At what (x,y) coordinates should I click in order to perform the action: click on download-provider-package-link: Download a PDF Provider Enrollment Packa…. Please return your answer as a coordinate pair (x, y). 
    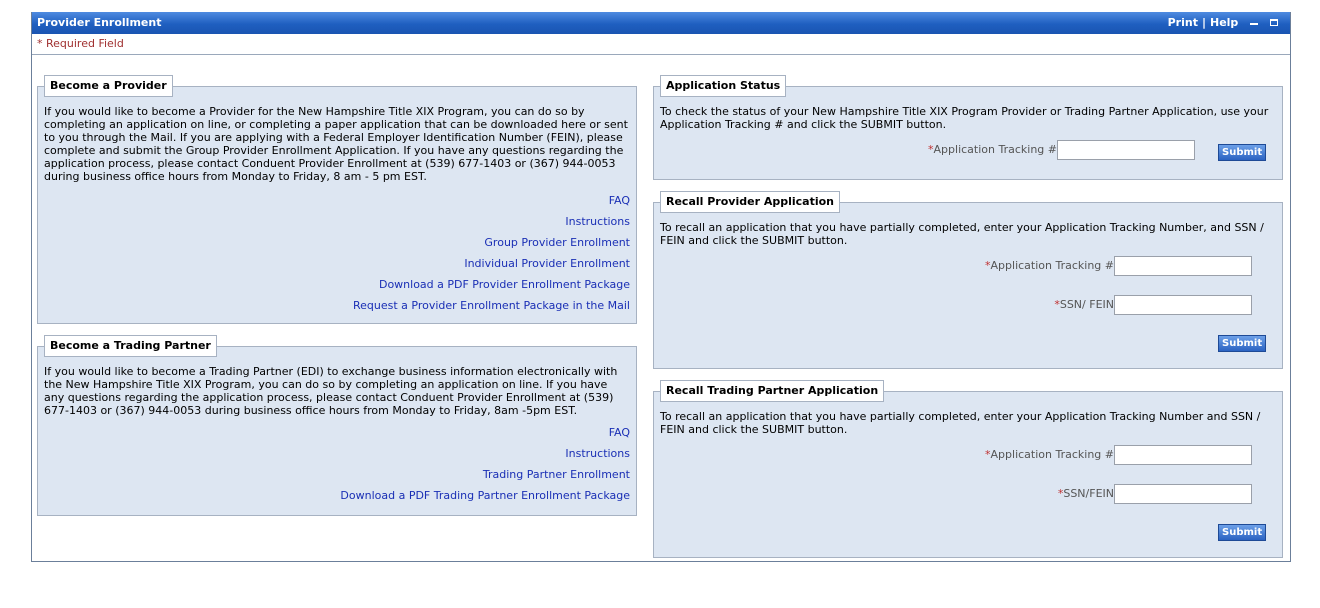
    Looking at the image, I should click on (491, 288).